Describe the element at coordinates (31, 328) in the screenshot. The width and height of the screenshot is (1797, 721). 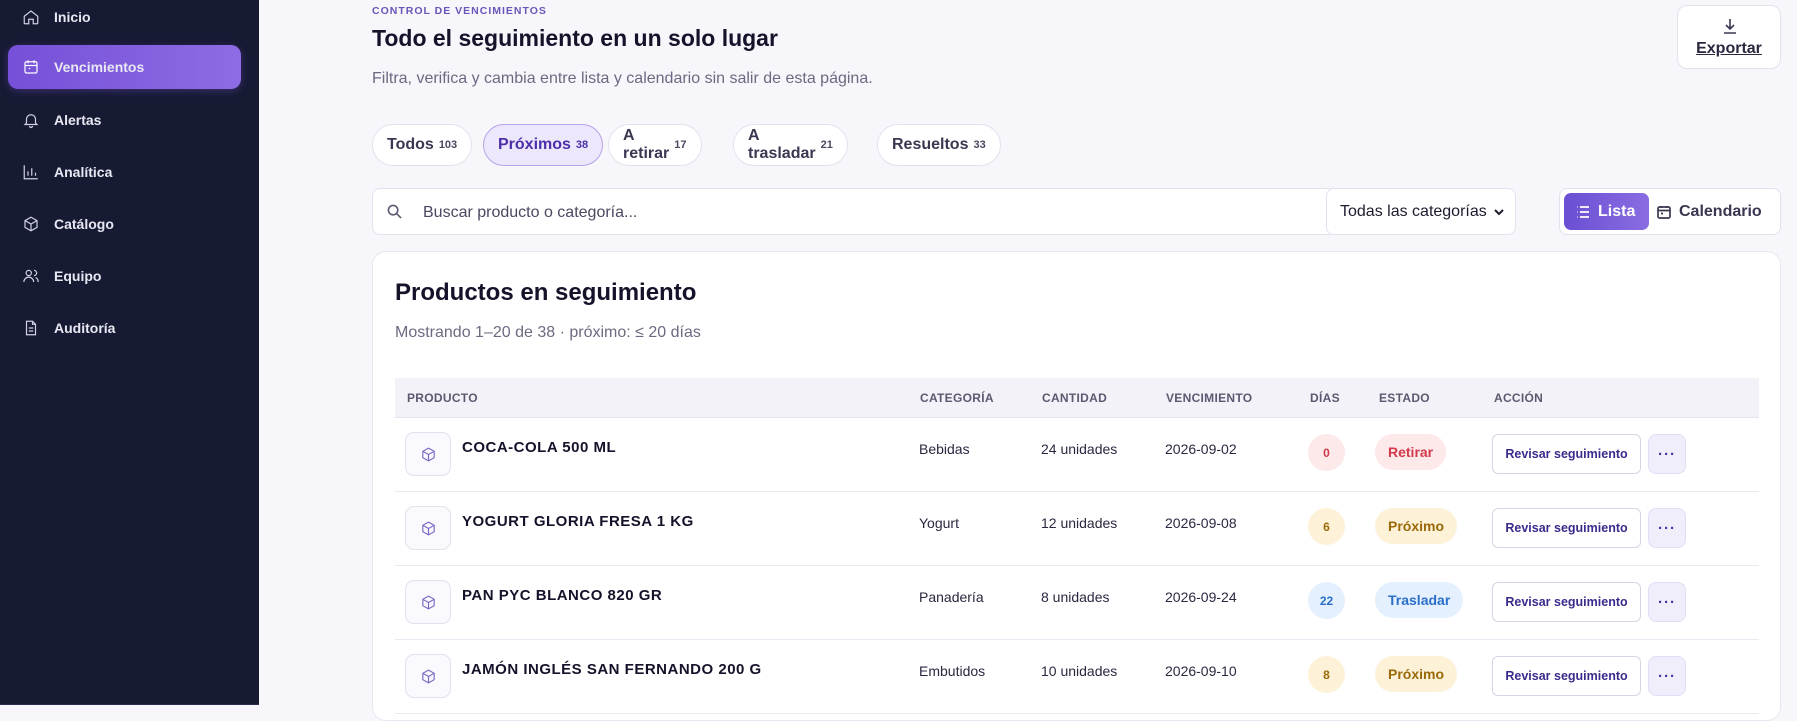
I see `file-icon` at that location.